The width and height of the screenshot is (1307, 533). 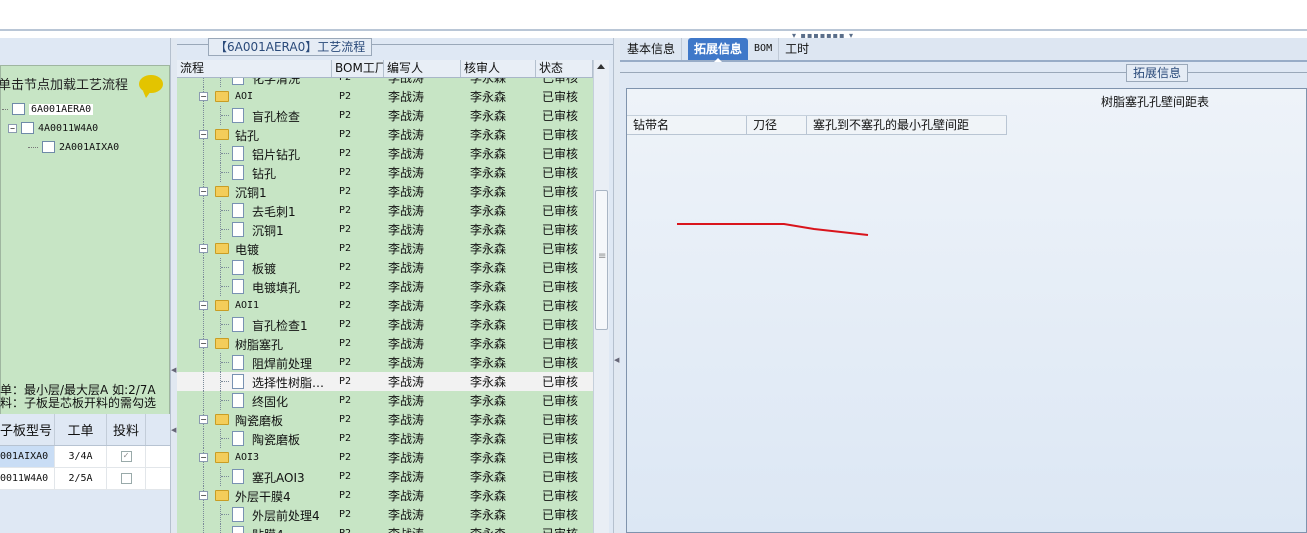 What do you see at coordinates (764, 49) in the screenshot?
I see `tab-bom: BOM` at bounding box center [764, 49].